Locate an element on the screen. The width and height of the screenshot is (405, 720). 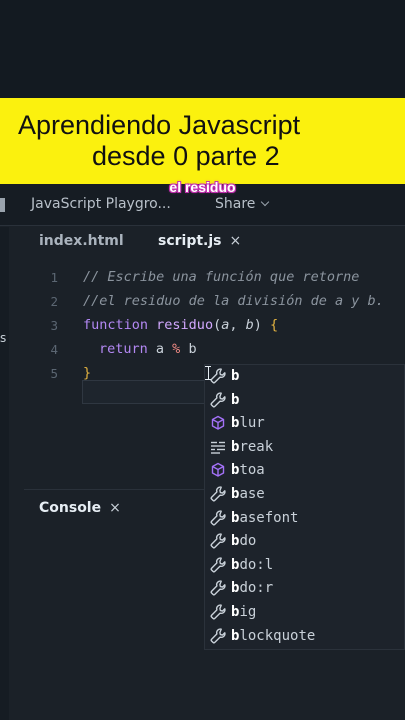
suggestion-item: base is located at coordinates (305, 495).